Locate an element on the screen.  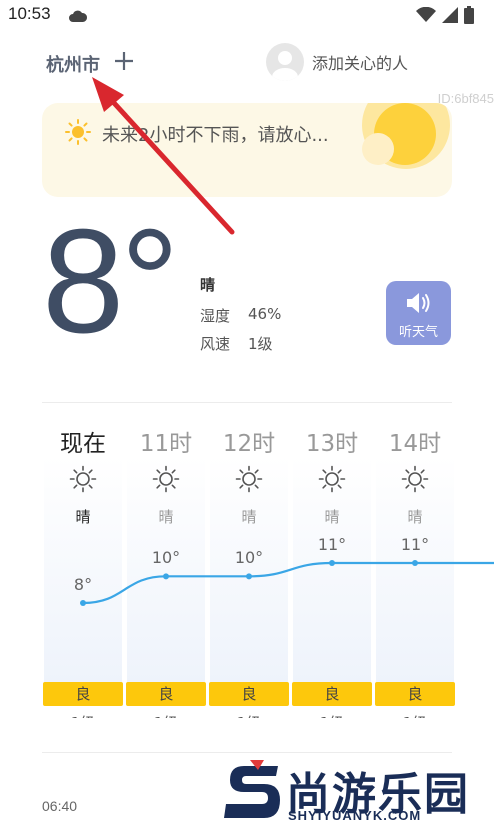
signal-icon is located at coordinates (450, 17).